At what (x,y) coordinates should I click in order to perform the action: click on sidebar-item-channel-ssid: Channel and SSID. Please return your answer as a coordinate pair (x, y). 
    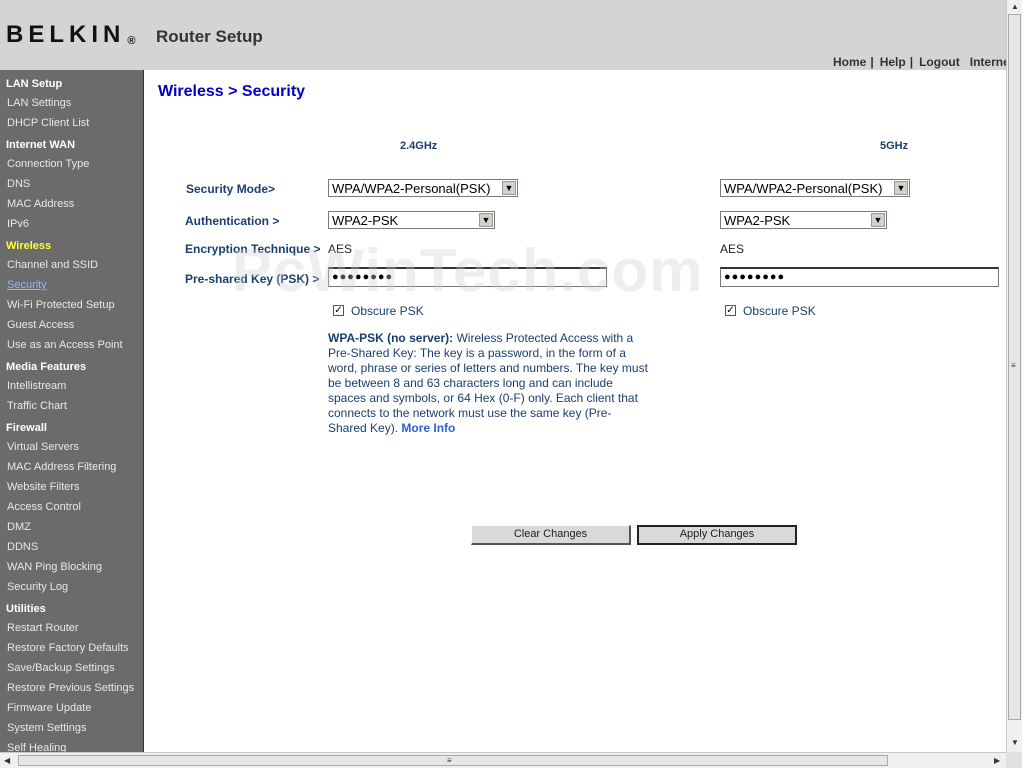
    Looking at the image, I should click on (52, 265).